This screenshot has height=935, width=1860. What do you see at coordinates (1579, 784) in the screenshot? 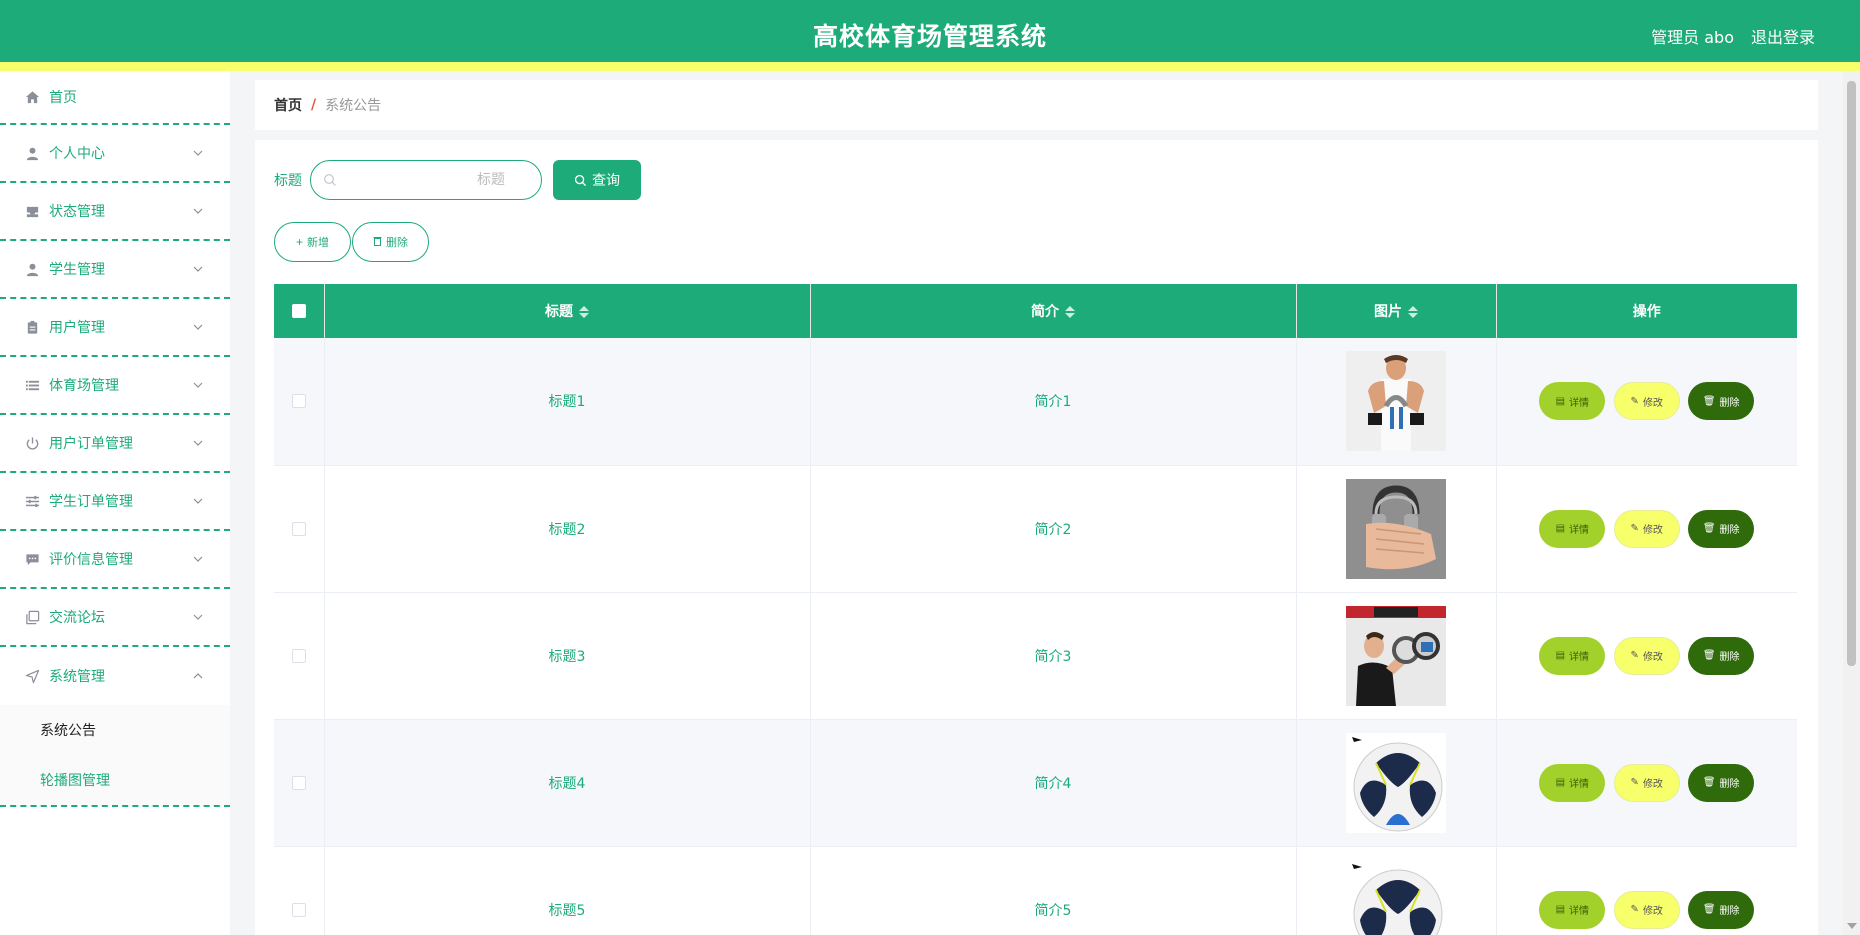
I see `detail-button-label: 详情` at bounding box center [1579, 784].